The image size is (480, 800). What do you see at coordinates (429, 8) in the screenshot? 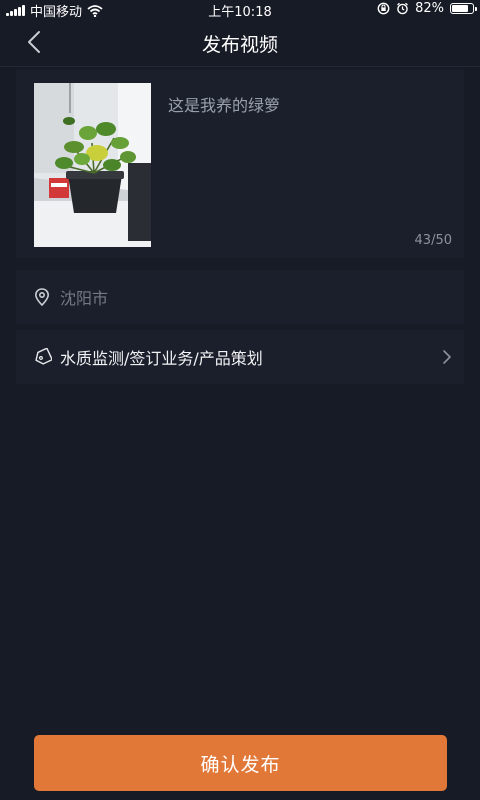
I see `battery-percent: 82%` at bounding box center [429, 8].